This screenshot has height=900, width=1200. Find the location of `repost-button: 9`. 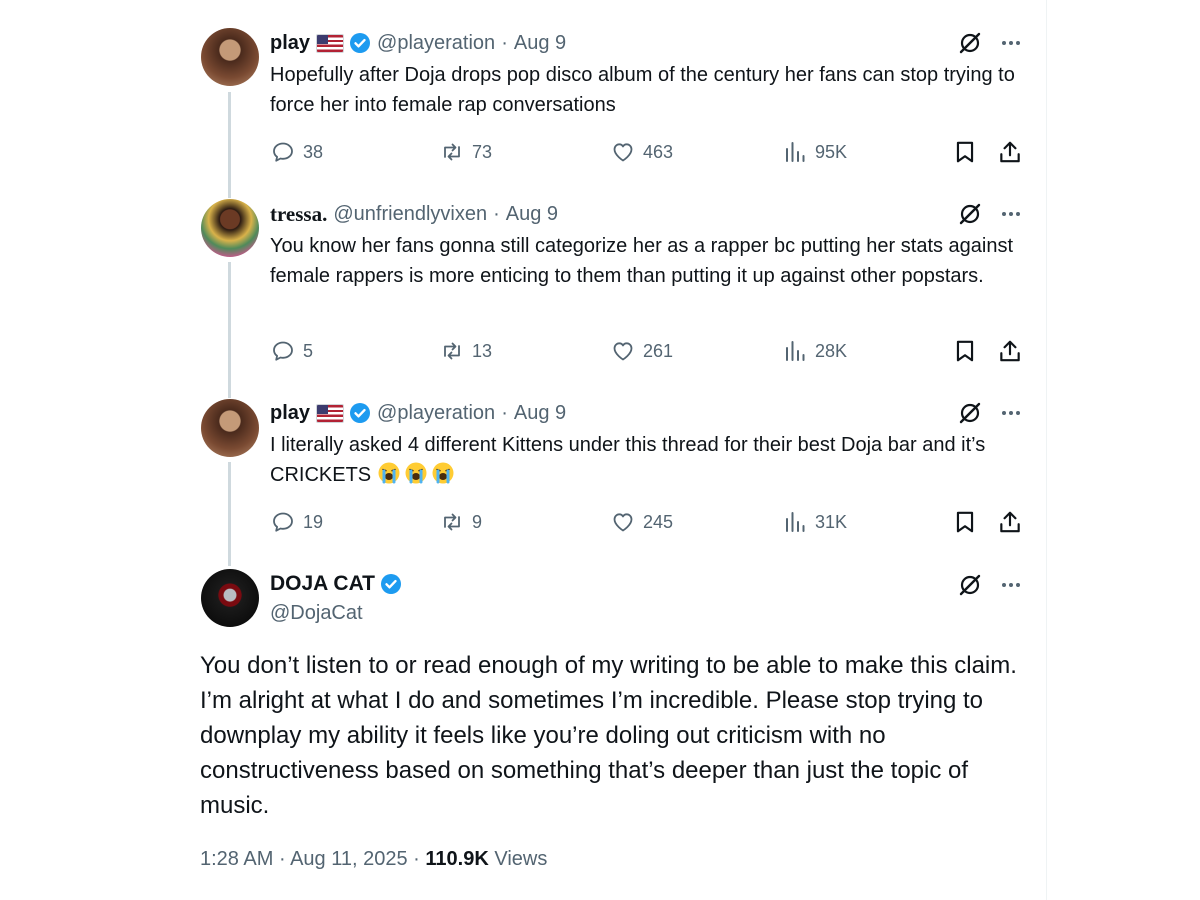

repost-button: 9 is located at coordinates (461, 522).